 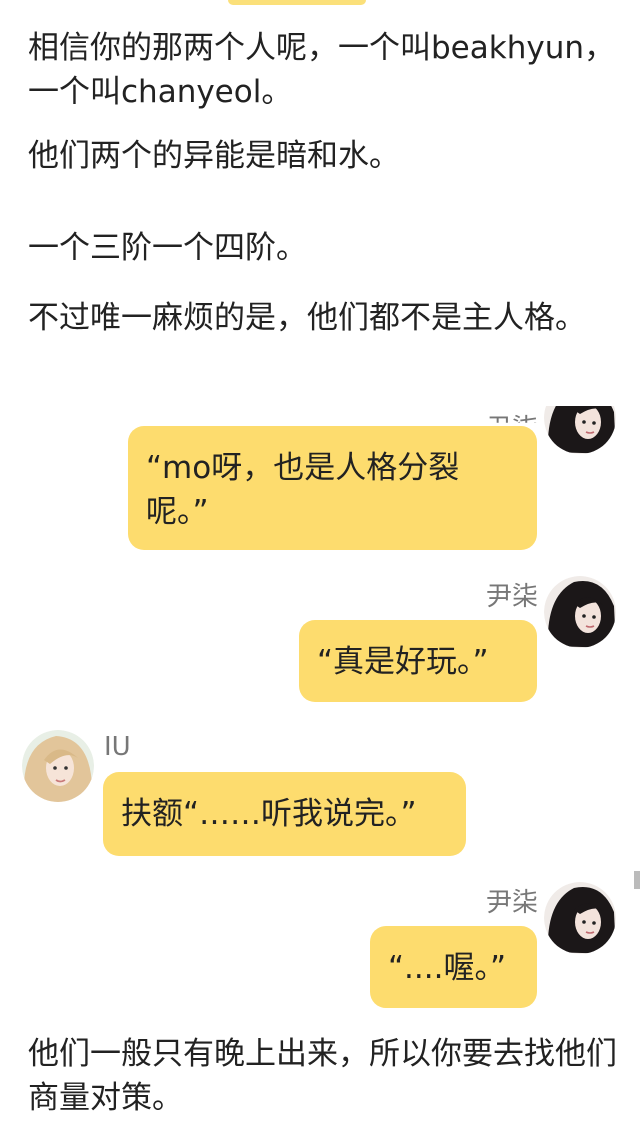 What do you see at coordinates (322, 1076) in the screenshot?
I see `narration-text: 他们一般只有晚上出来，所以你要去找他们商量对策。` at bounding box center [322, 1076].